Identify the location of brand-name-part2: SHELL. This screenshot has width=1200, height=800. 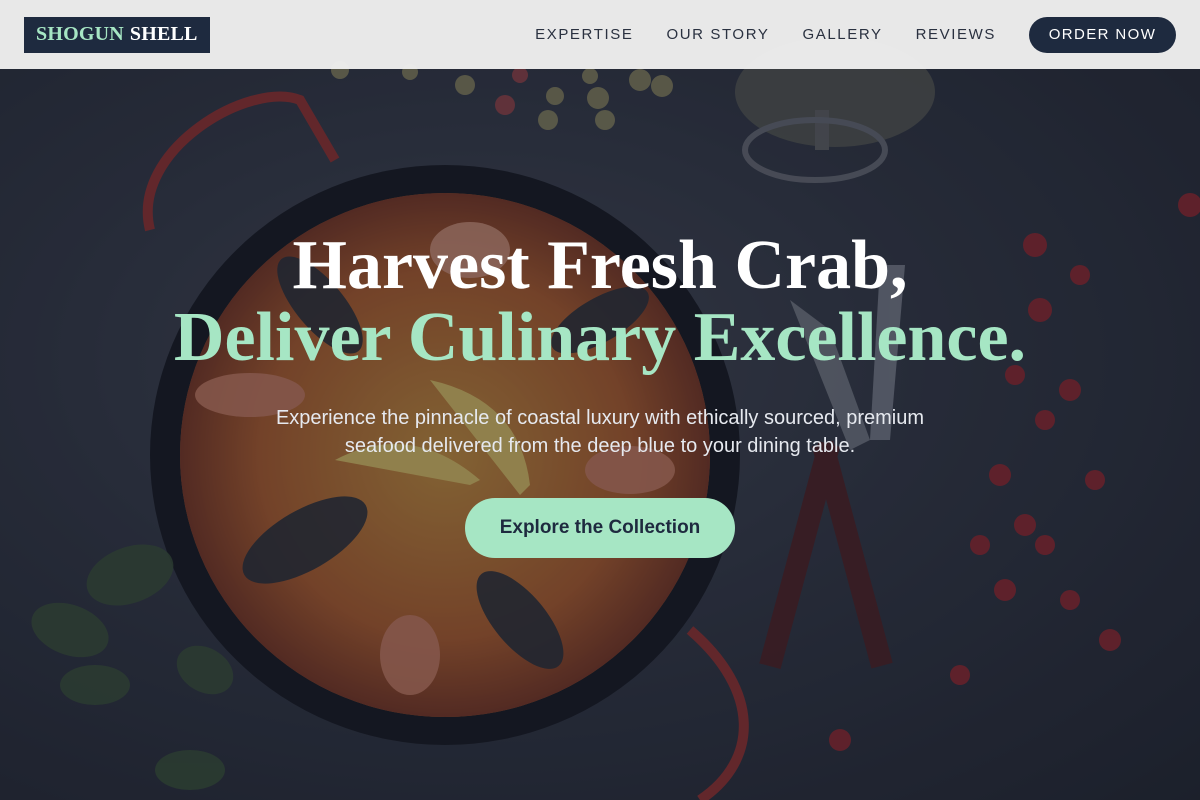
(163, 34).